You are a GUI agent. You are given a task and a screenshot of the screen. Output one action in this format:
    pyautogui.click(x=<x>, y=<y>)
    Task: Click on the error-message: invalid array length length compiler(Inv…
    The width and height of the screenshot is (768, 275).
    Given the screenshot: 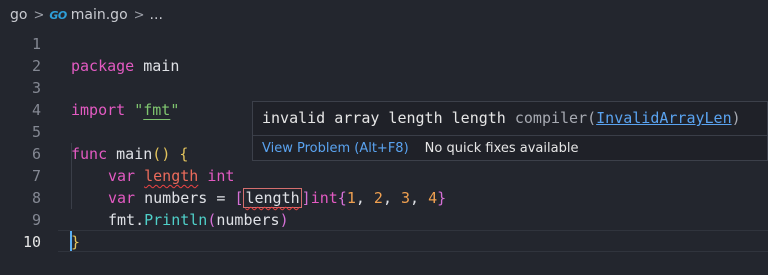 What is the action you would take?
    pyautogui.click(x=501, y=118)
    